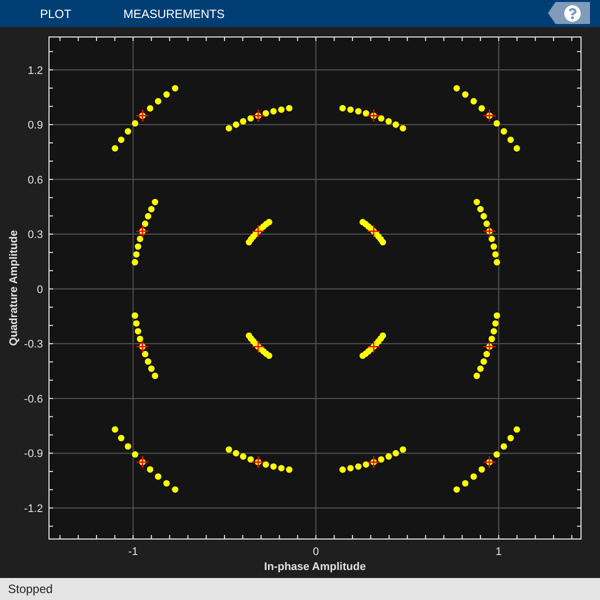 This screenshot has width=600, height=600. I want to click on toolstrip-tab: MEASUREMENTS, so click(174, 14).